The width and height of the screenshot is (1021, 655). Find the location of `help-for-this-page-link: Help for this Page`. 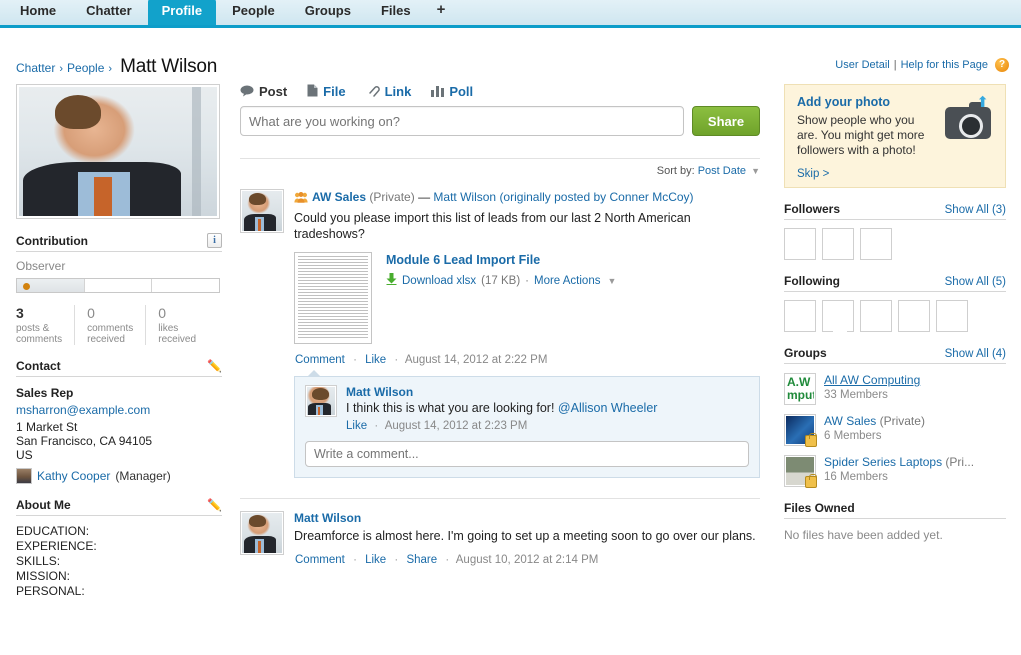

help-for-this-page-link: Help for this Page is located at coordinates (944, 65).